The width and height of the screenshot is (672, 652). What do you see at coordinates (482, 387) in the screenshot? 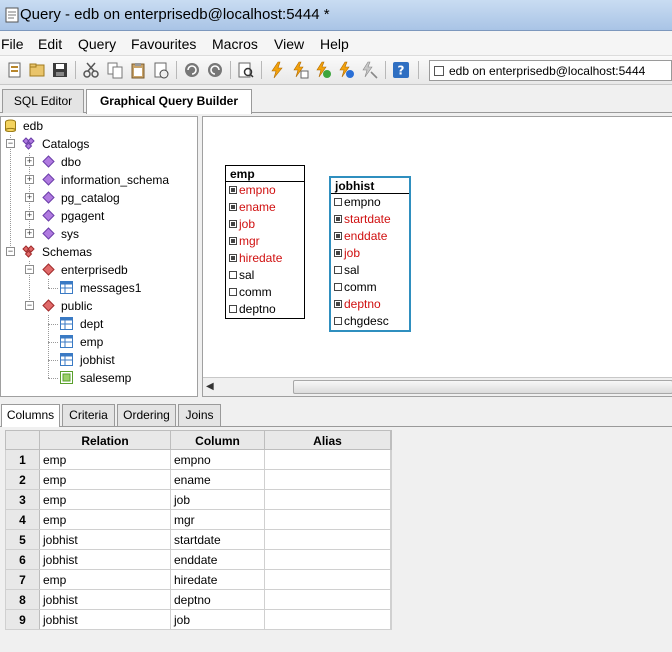
I see `scrollbar-thumb` at bounding box center [482, 387].